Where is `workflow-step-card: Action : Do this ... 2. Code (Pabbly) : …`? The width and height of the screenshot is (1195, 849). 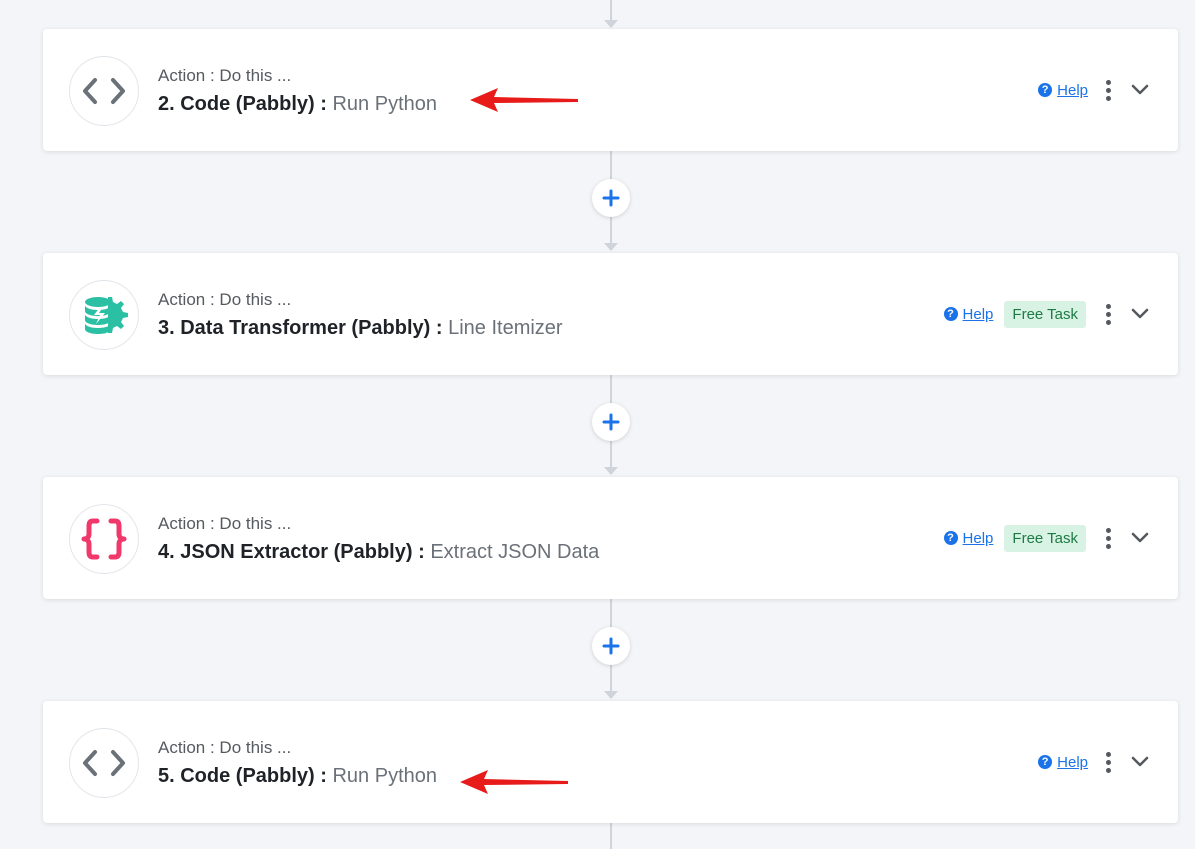 workflow-step-card: Action : Do this ... 2. Code (Pabbly) : … is located at coordinates (610, 90).